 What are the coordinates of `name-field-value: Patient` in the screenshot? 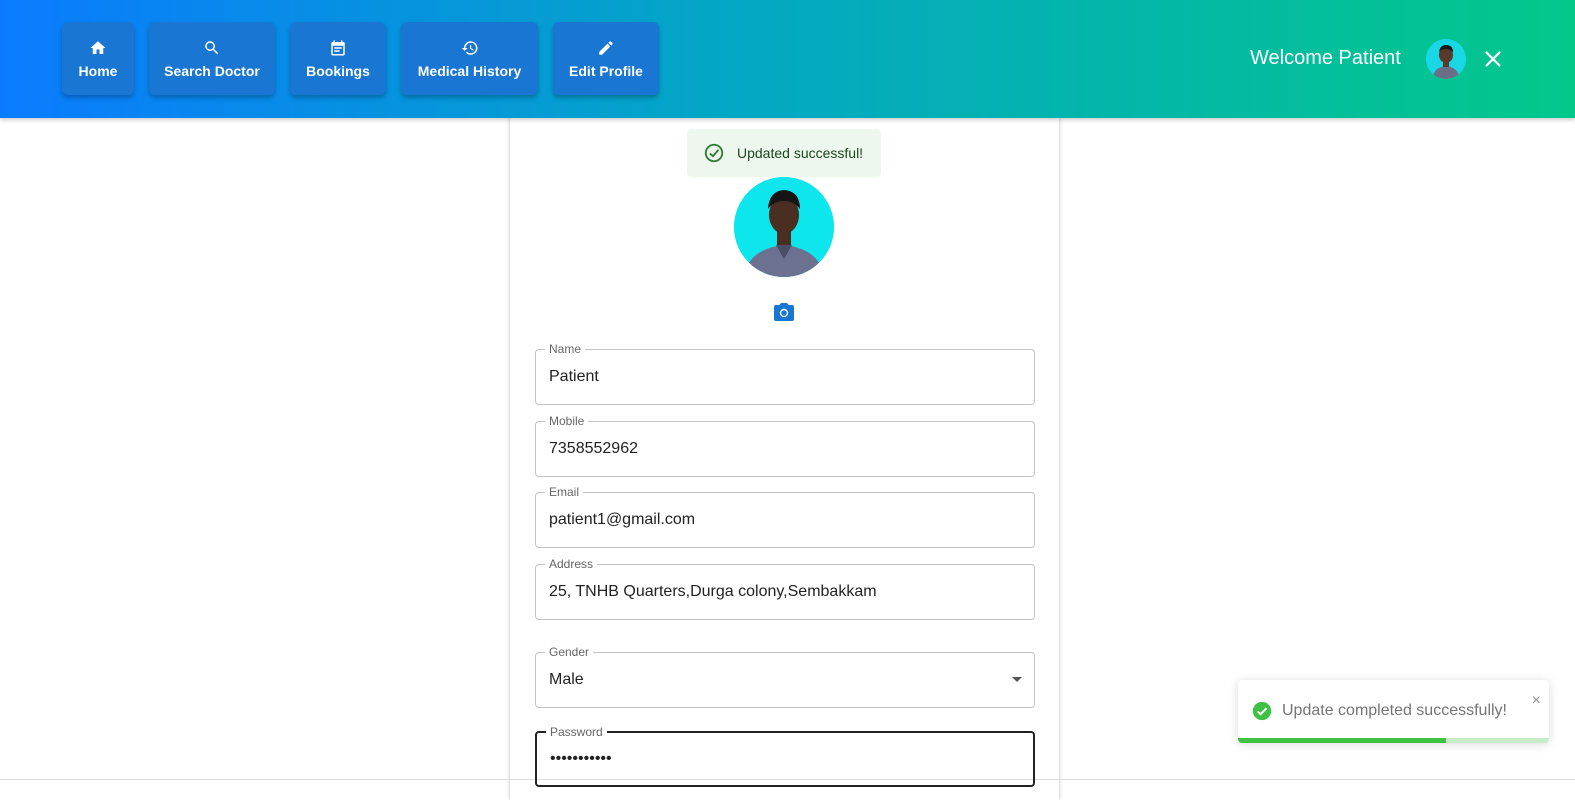 It's located at (574, 377).